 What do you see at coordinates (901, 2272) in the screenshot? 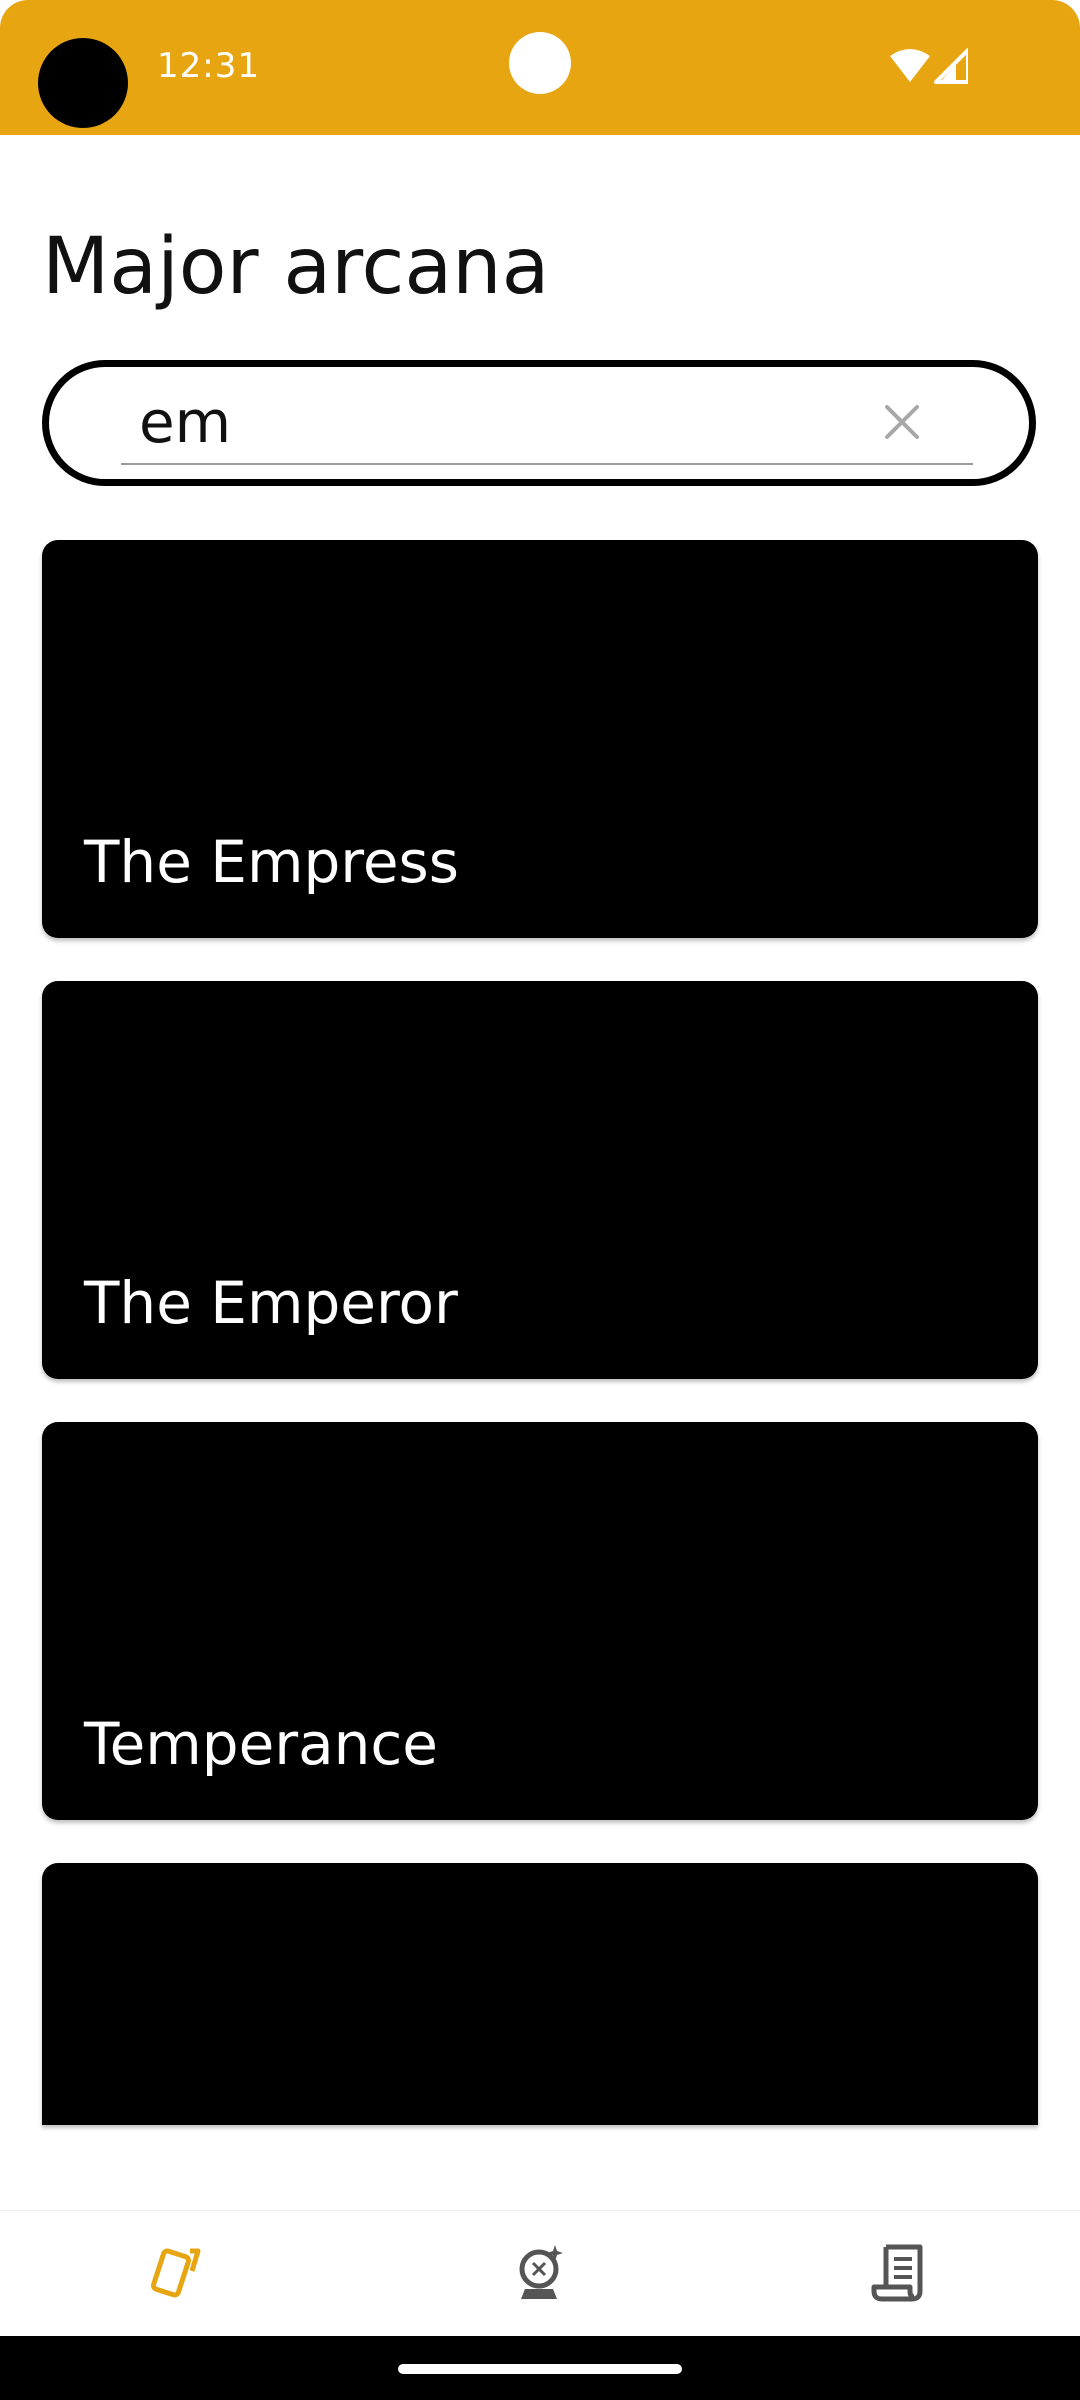
I see `scroll-icon` at bounding box center [901, 2272].